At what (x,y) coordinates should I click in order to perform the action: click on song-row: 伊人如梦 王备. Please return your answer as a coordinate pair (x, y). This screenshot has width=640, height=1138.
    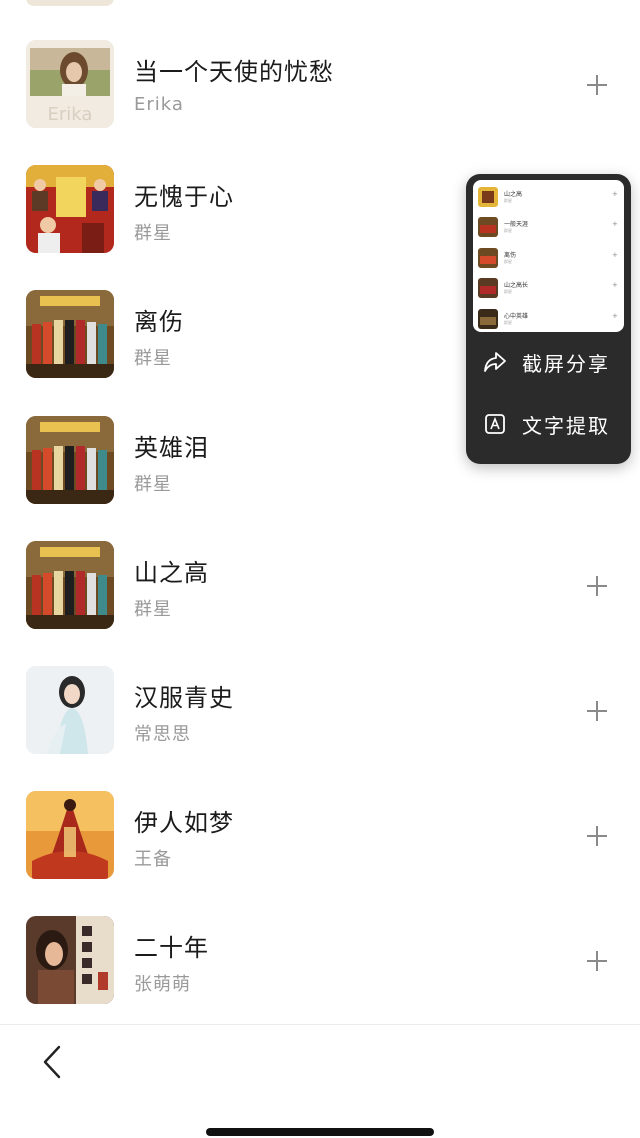
    Looking at the image, I should click on (320, 835).